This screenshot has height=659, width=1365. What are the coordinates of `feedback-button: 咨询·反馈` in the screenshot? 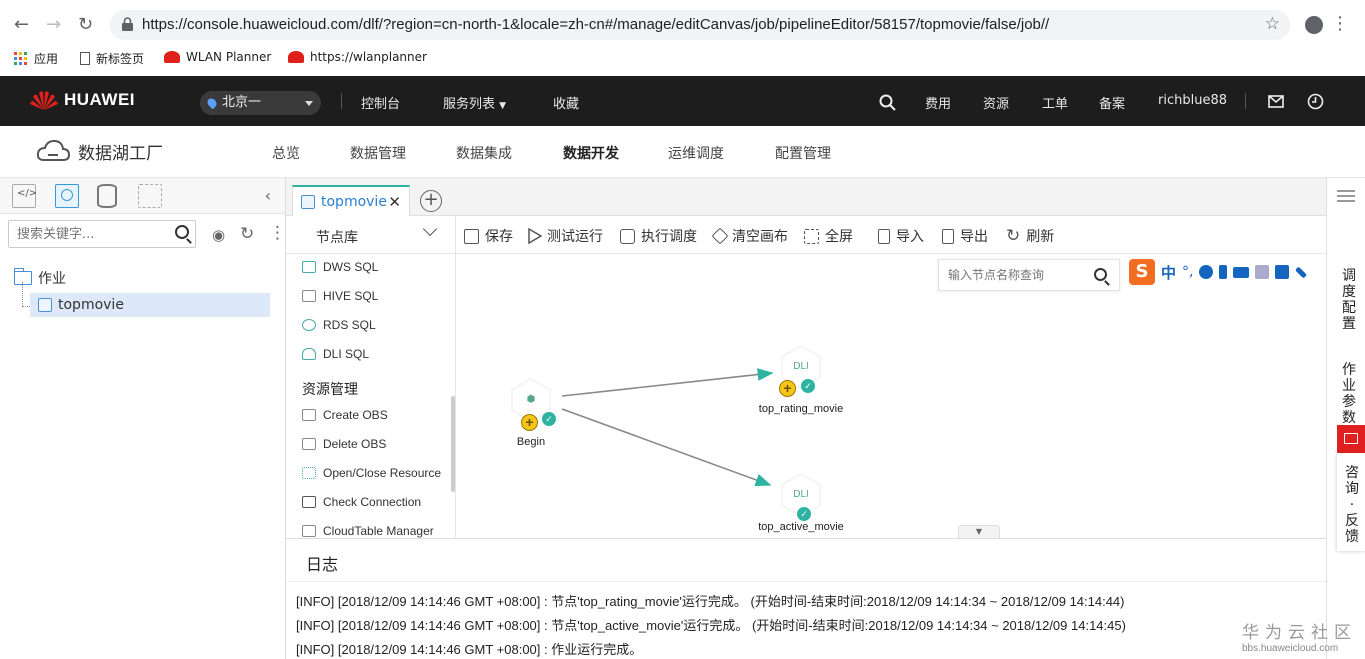 It's located at (1351, 502).